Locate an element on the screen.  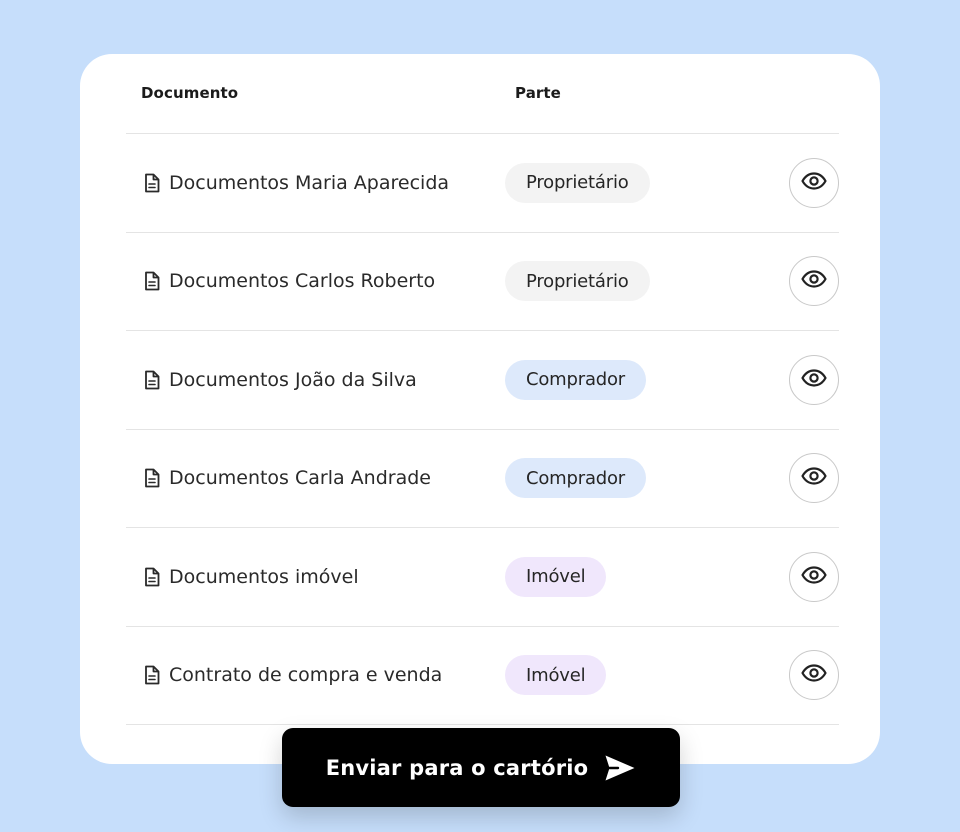
document-name: Contrato de compra e venda is located at coordinates (306, 675).